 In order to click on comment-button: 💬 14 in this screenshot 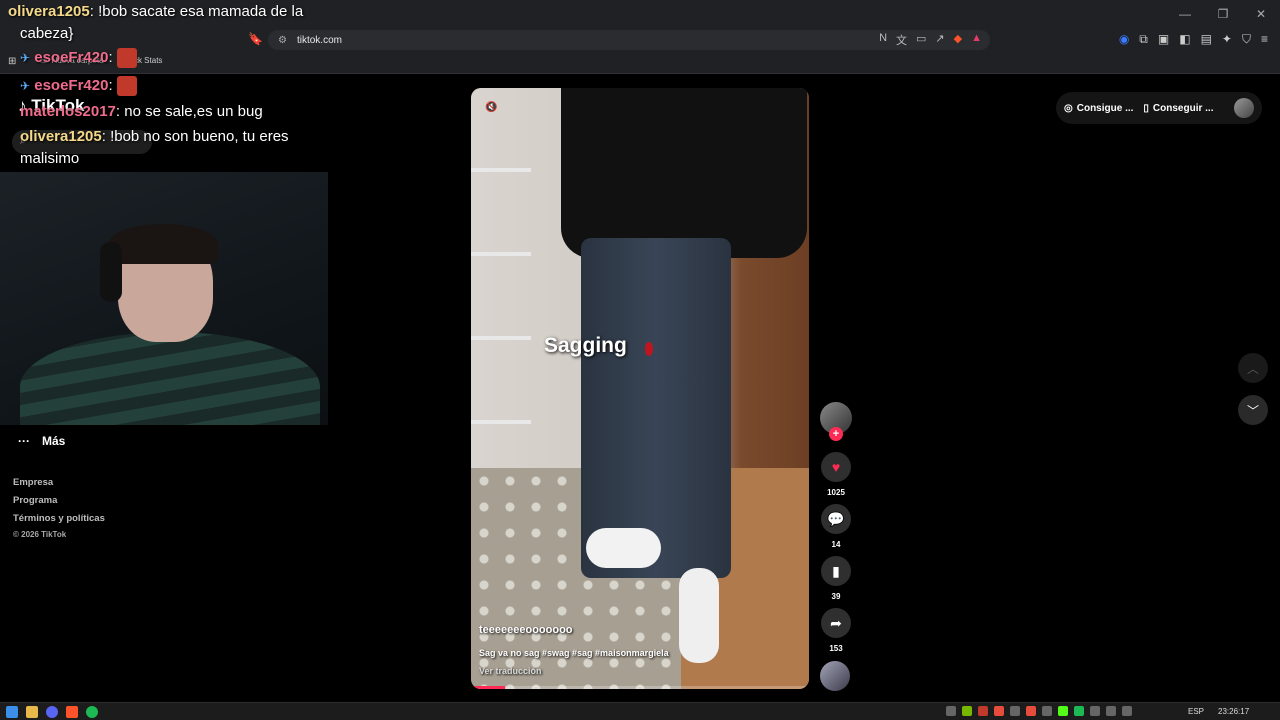, I will do `click(836, 526)`.